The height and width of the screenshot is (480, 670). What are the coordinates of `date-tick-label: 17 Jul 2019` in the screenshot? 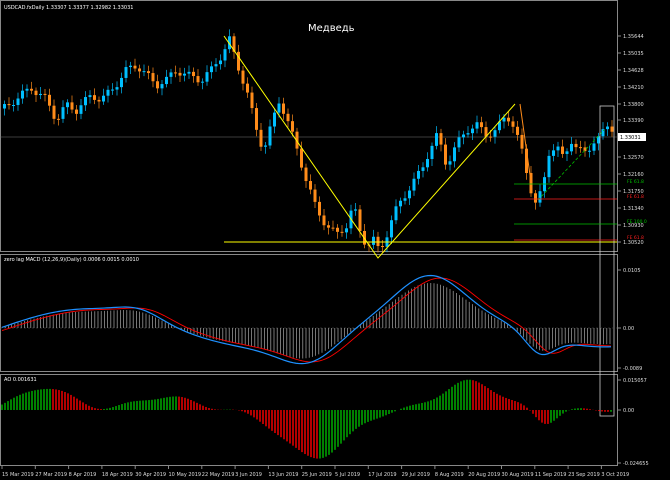 It's located at (382, 475).